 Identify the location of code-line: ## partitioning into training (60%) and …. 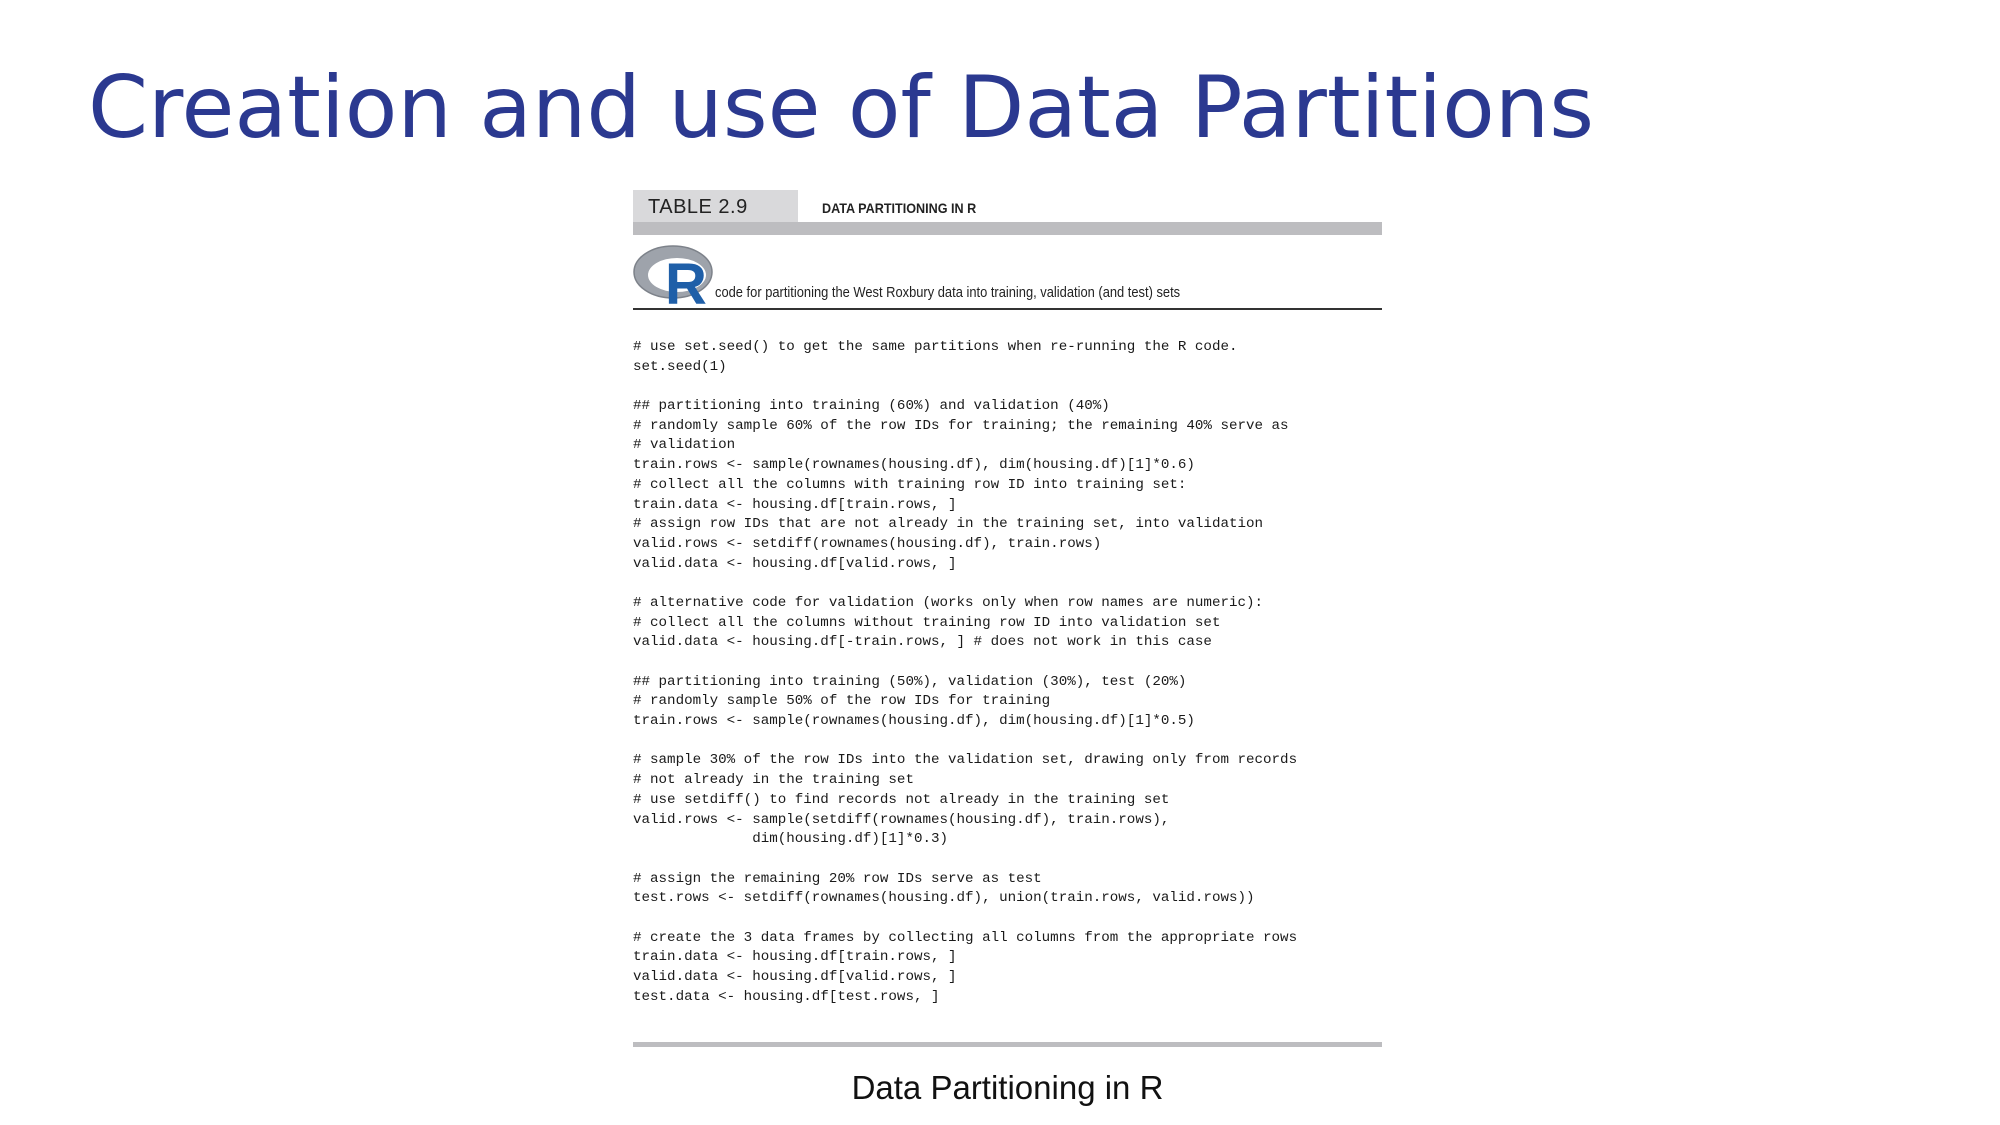
(871, 406).